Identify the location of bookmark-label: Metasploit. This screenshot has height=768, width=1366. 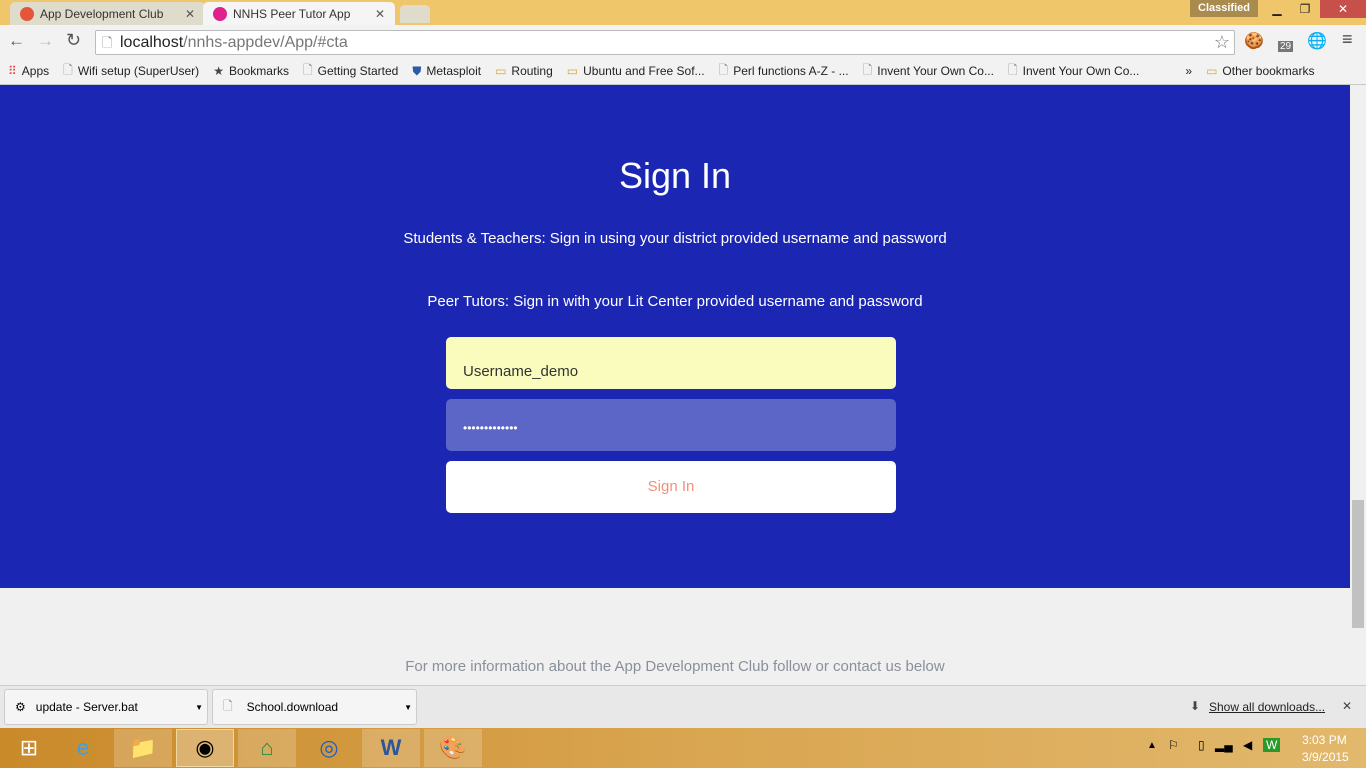
(454, 71).